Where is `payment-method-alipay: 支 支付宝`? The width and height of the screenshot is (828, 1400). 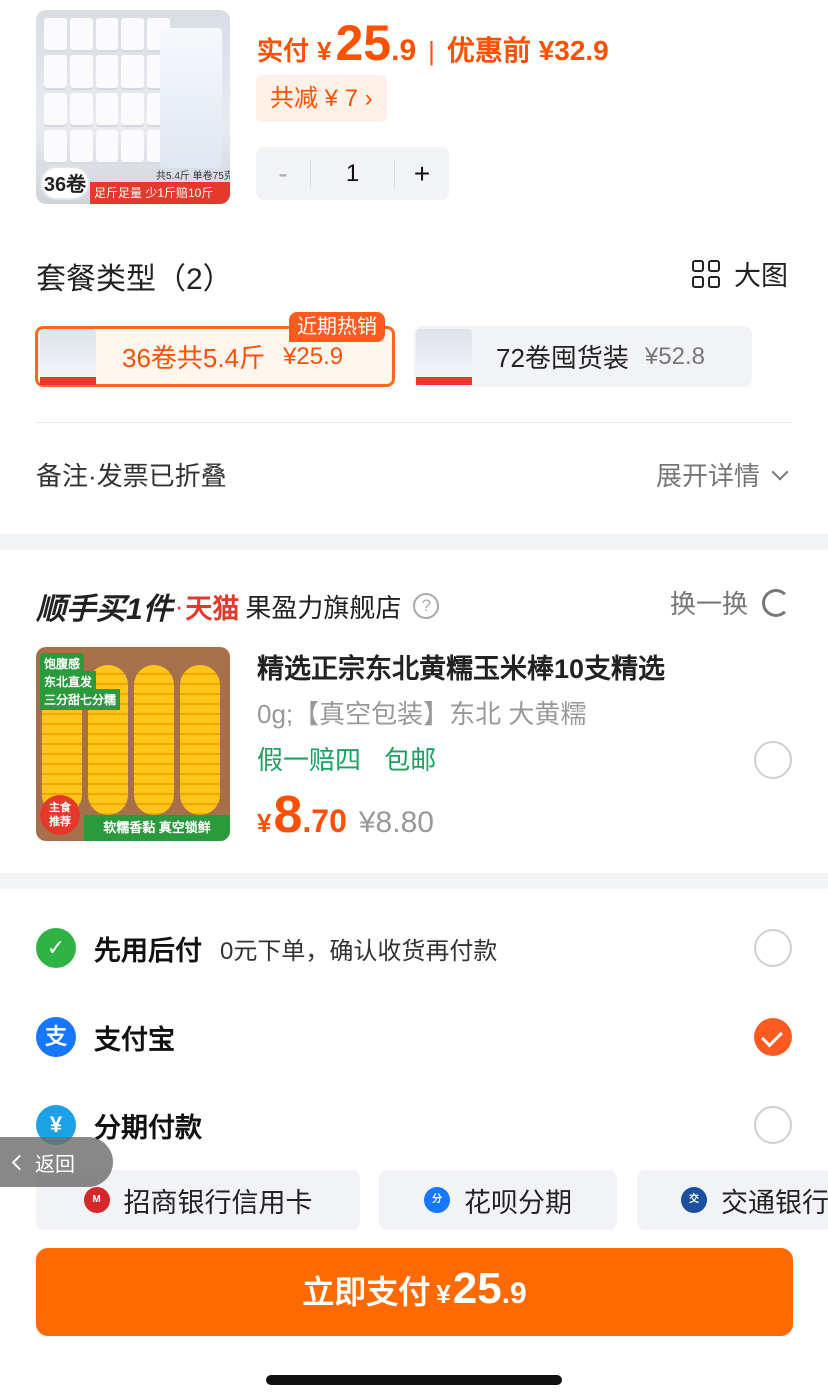
payment-method-alipay: 支 支付宝 is located at coordinates (105, 1037).